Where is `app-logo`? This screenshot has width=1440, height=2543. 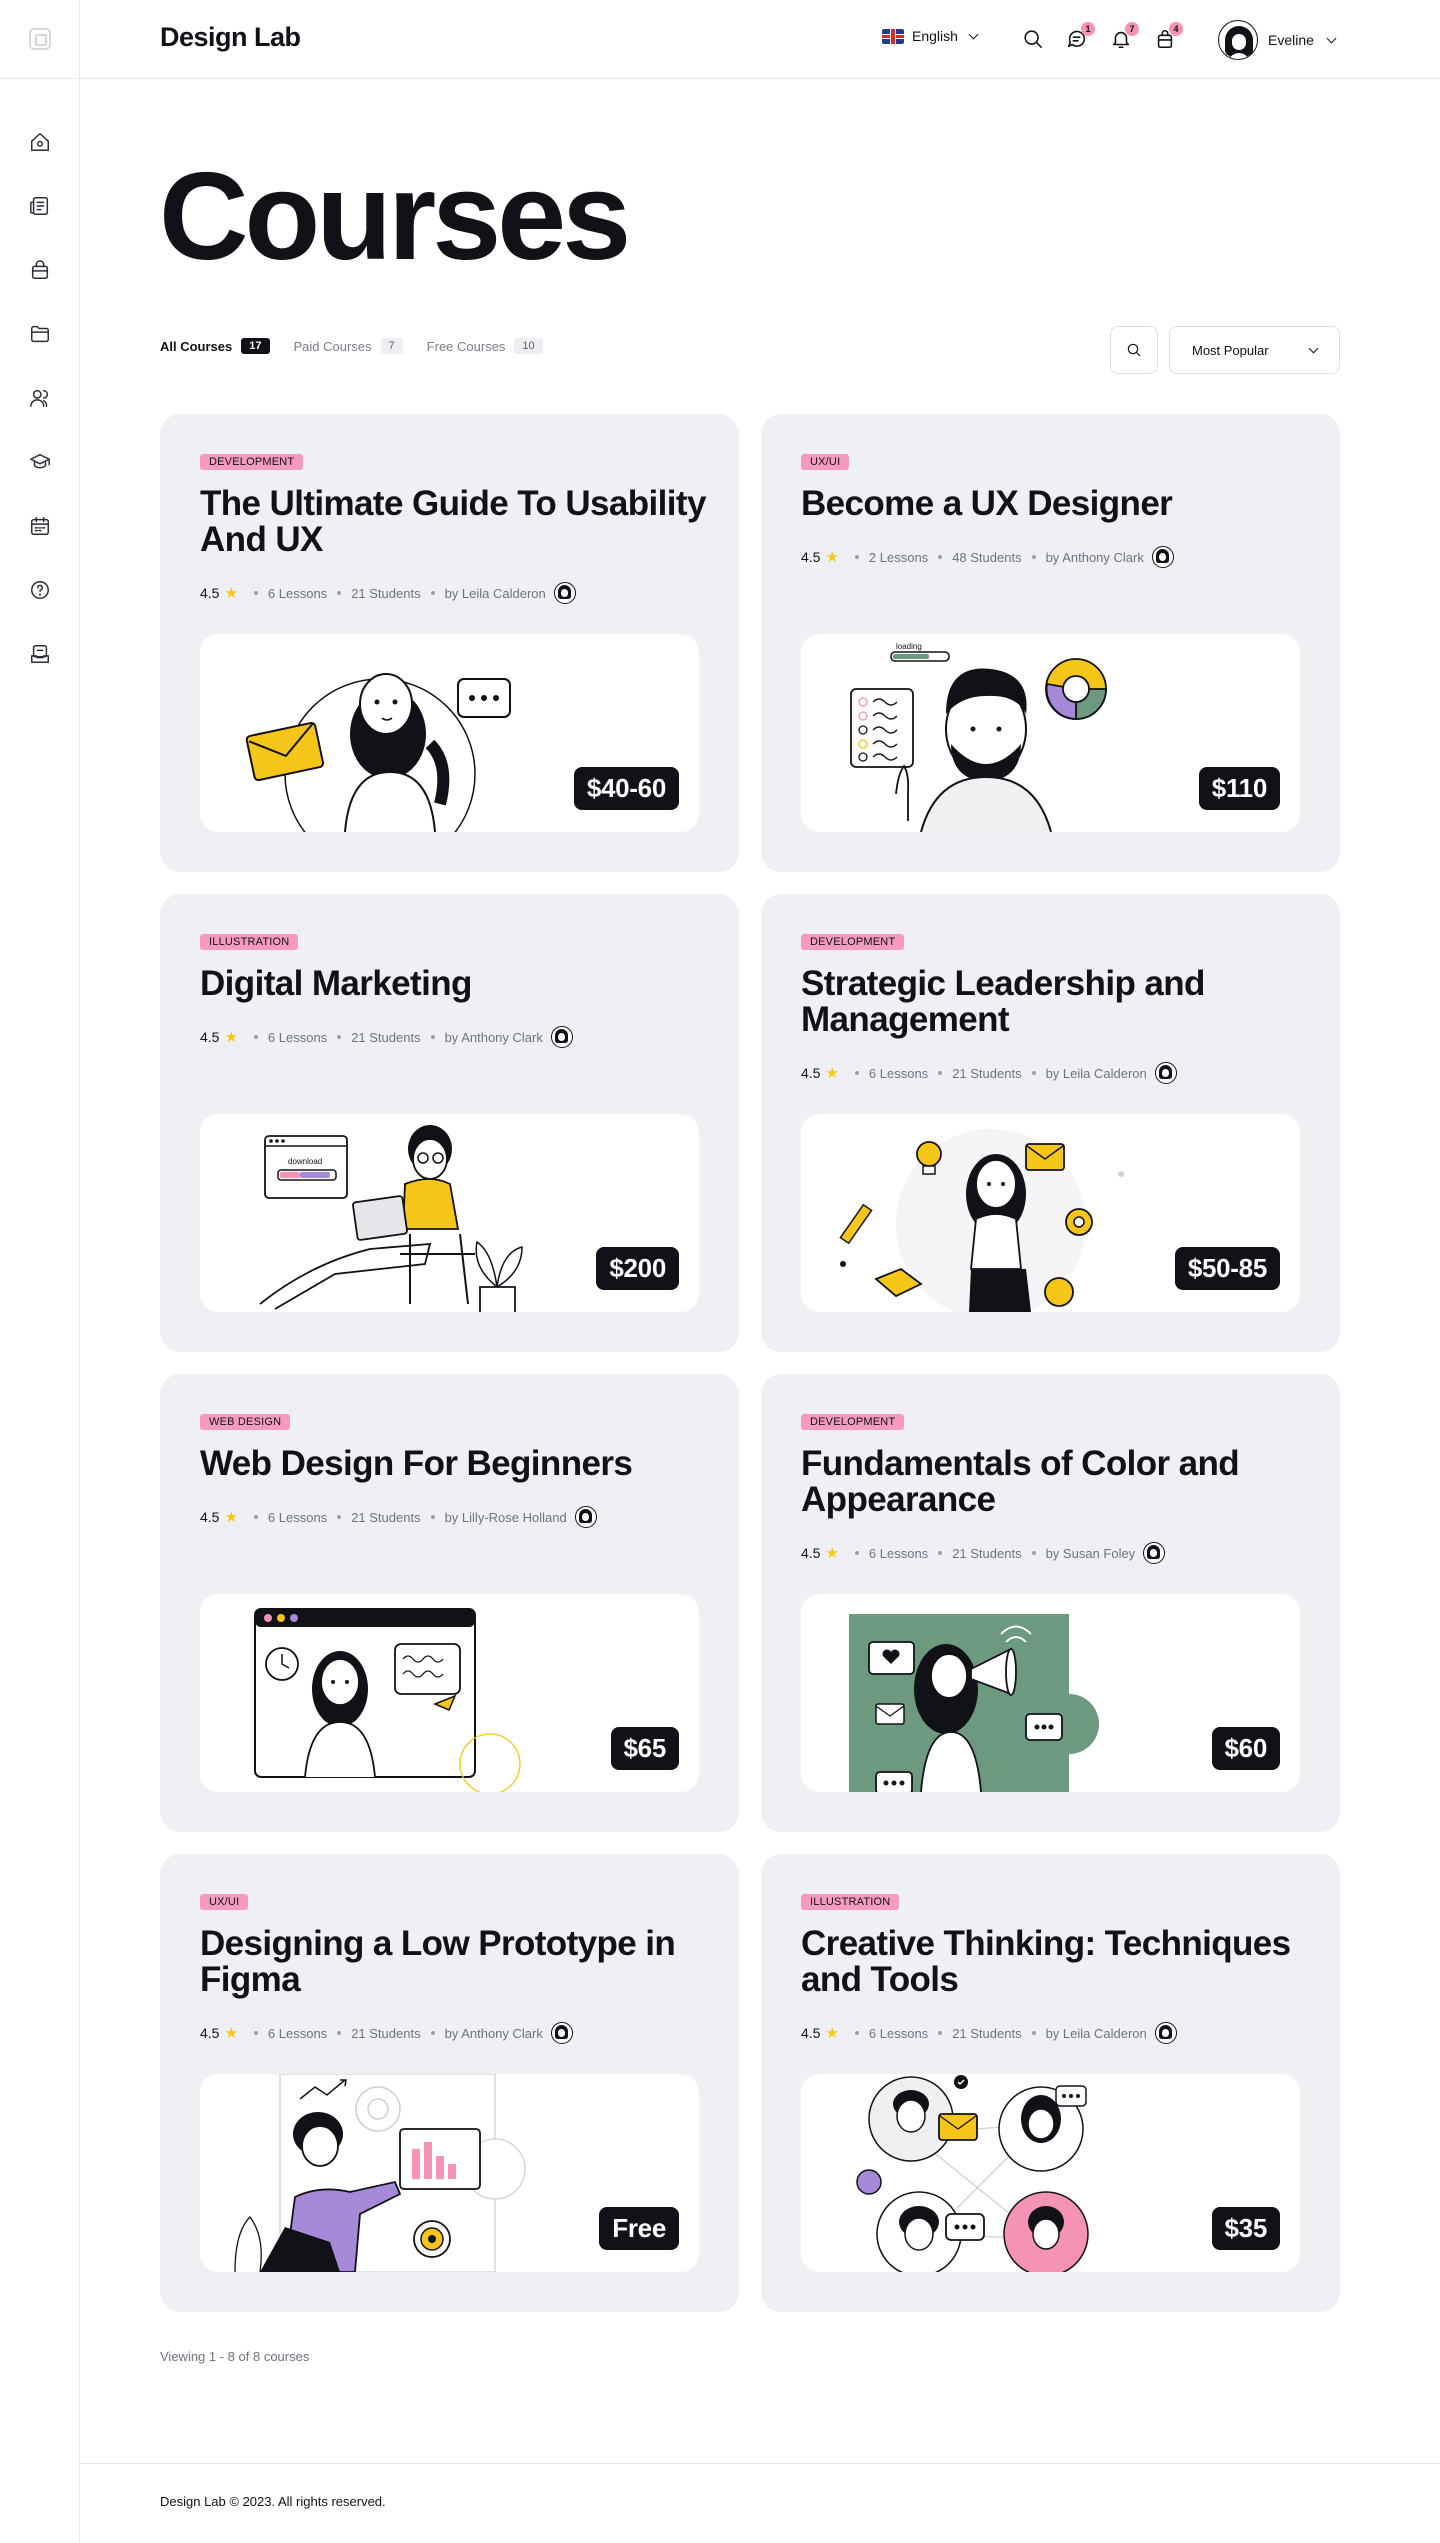 app-logo is located at coordinates (40, 39).